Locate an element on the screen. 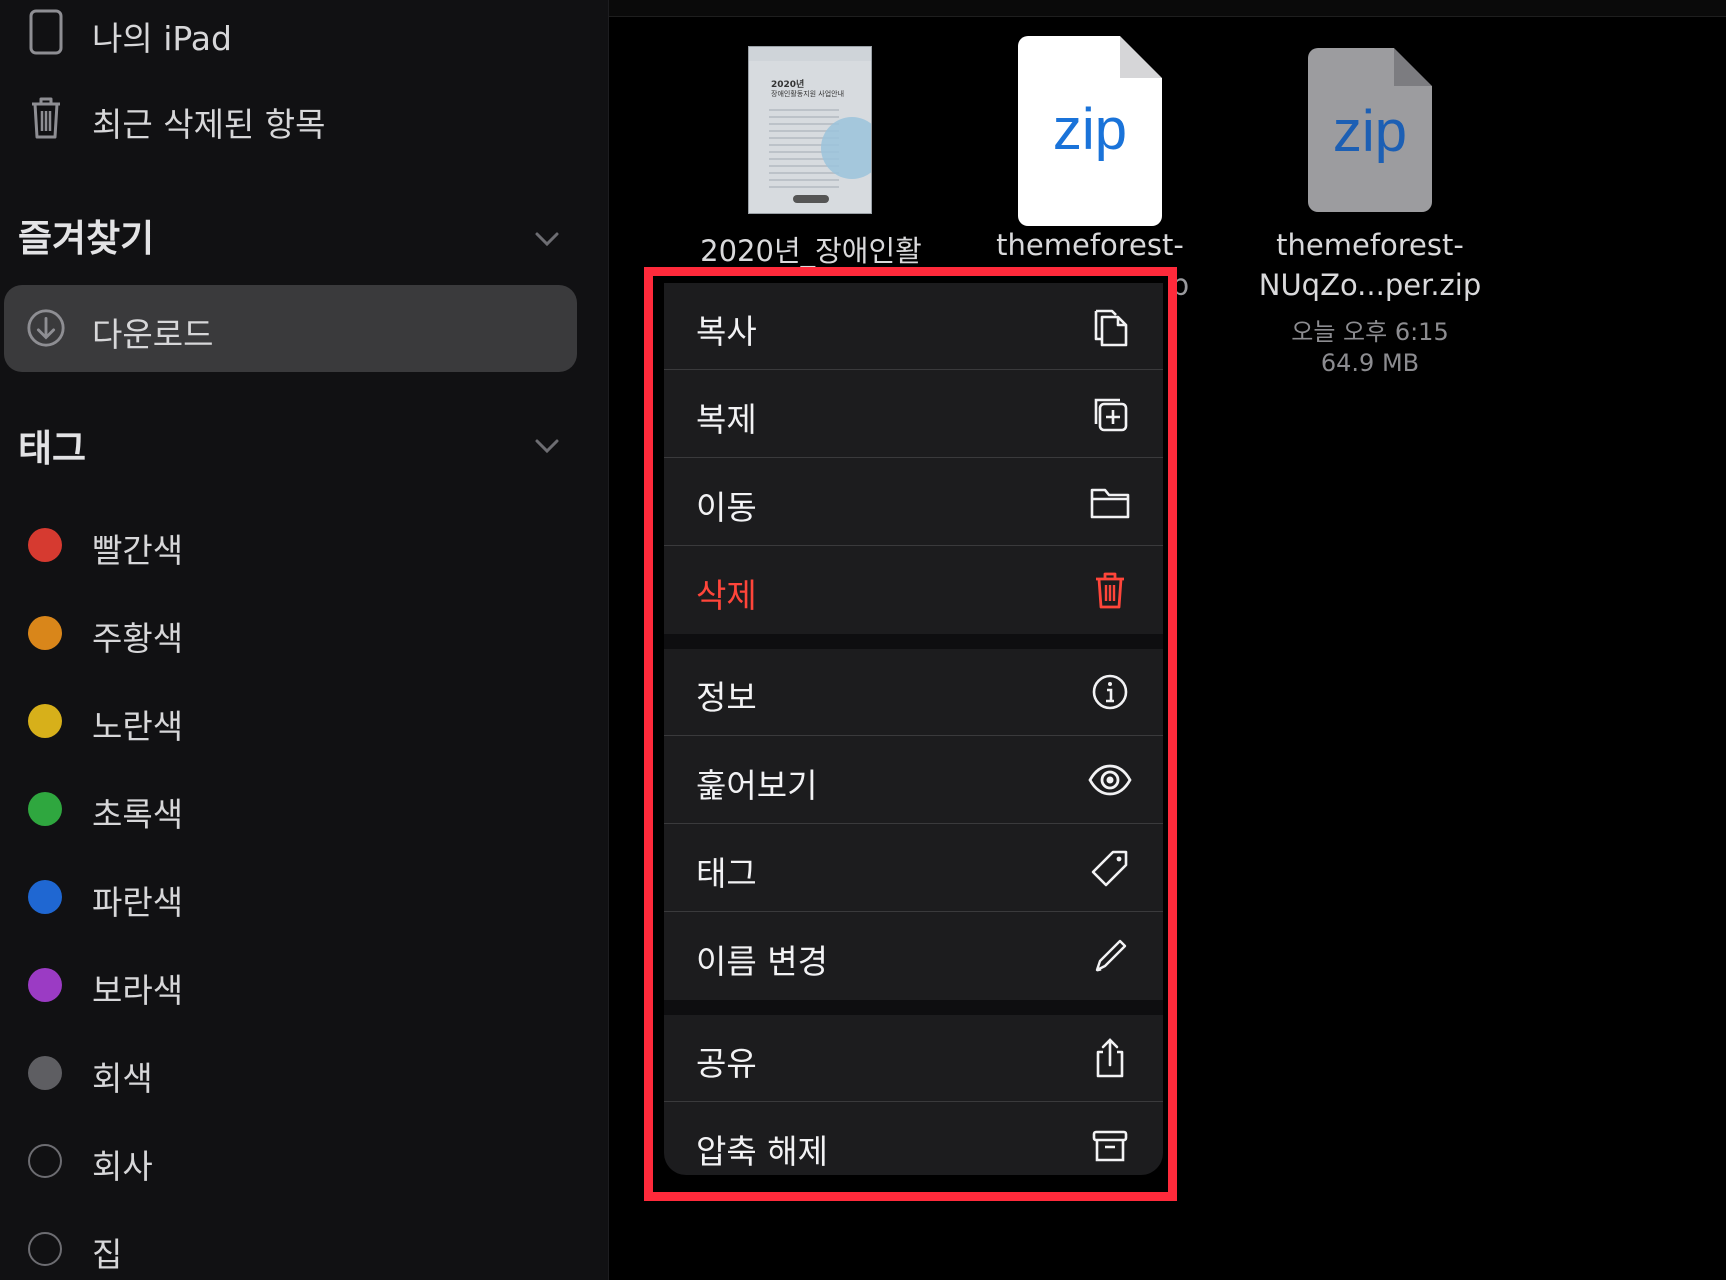 This screenshot has height=1280, width=1726. file-date: 오늘 오후 6:15 is located at coordinates (1370, 332).